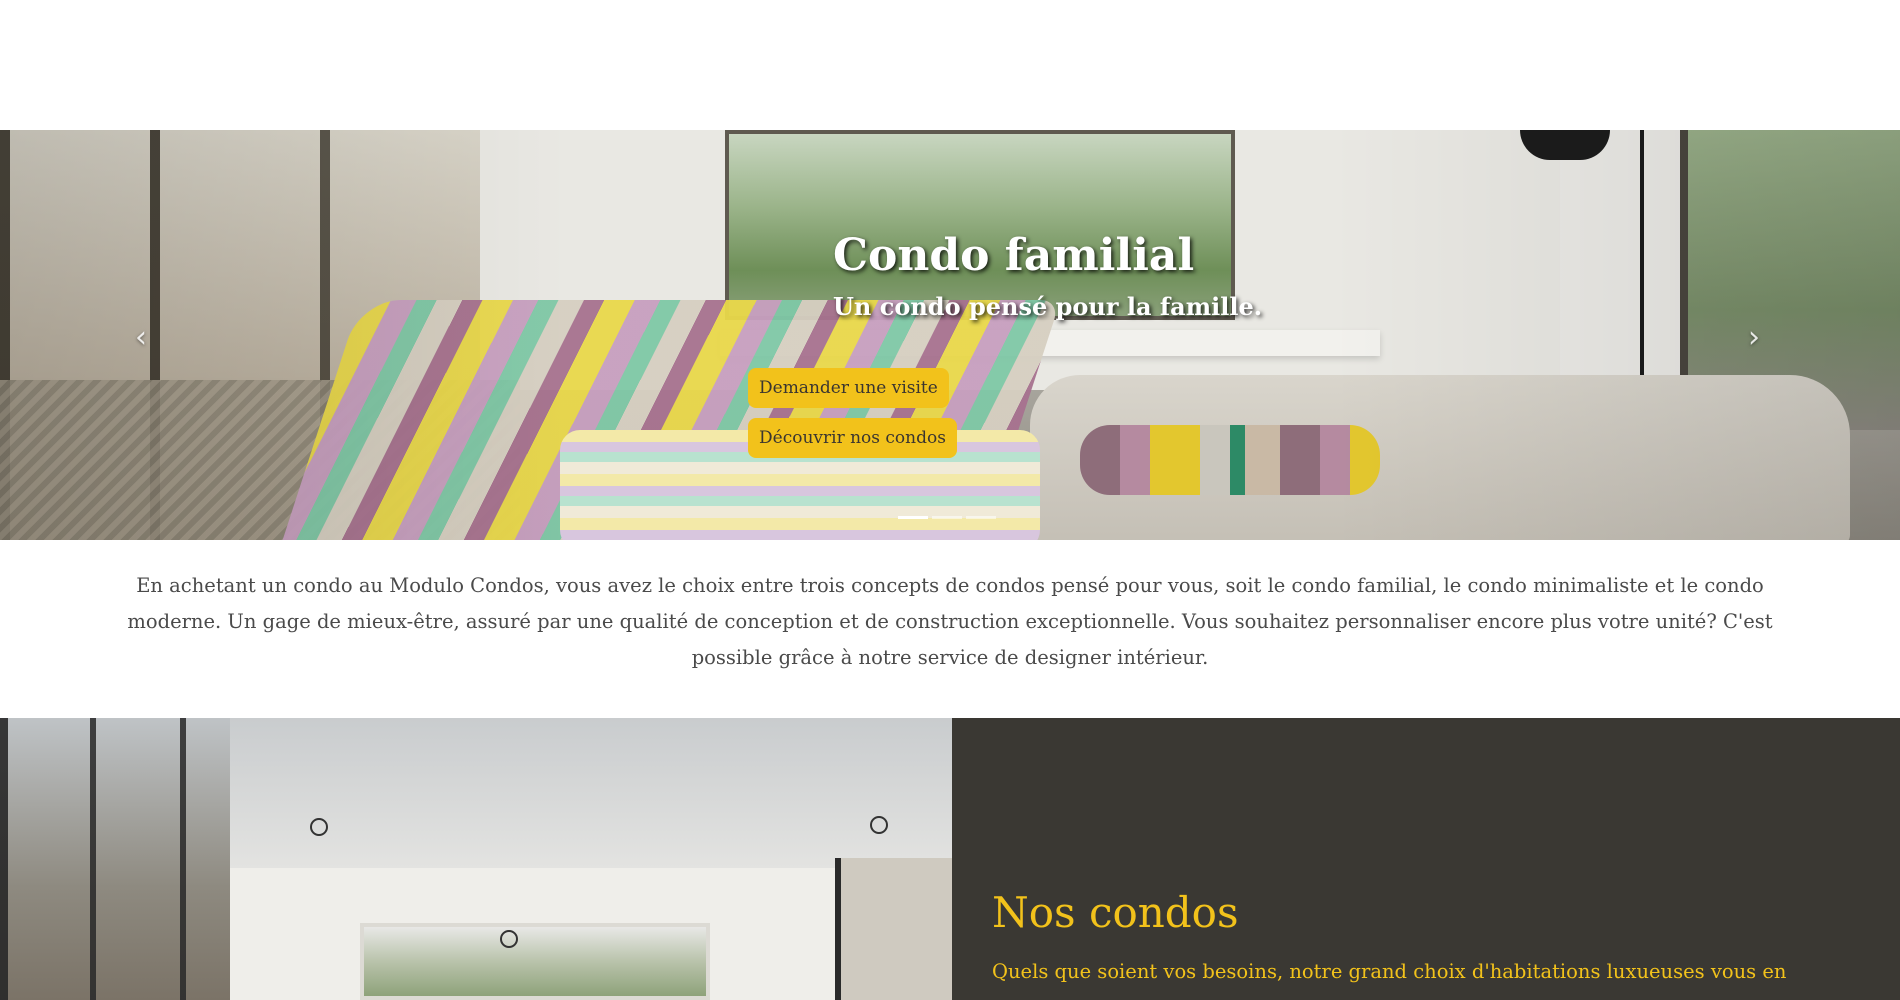 The image size is (1900, 1000). I want to click on condo-interior-image, so click(476, 859).